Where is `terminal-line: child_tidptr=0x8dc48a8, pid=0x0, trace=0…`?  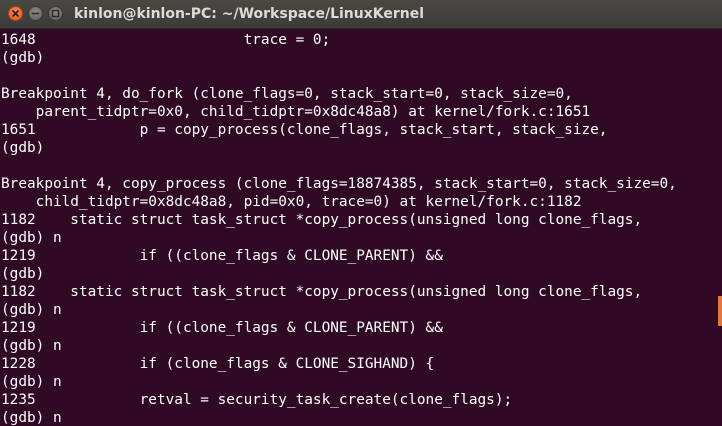
terminal-line: child_tidptr=0x8dc48a8, pid=0x0, trace=0… is located at coordinates (291, 202).